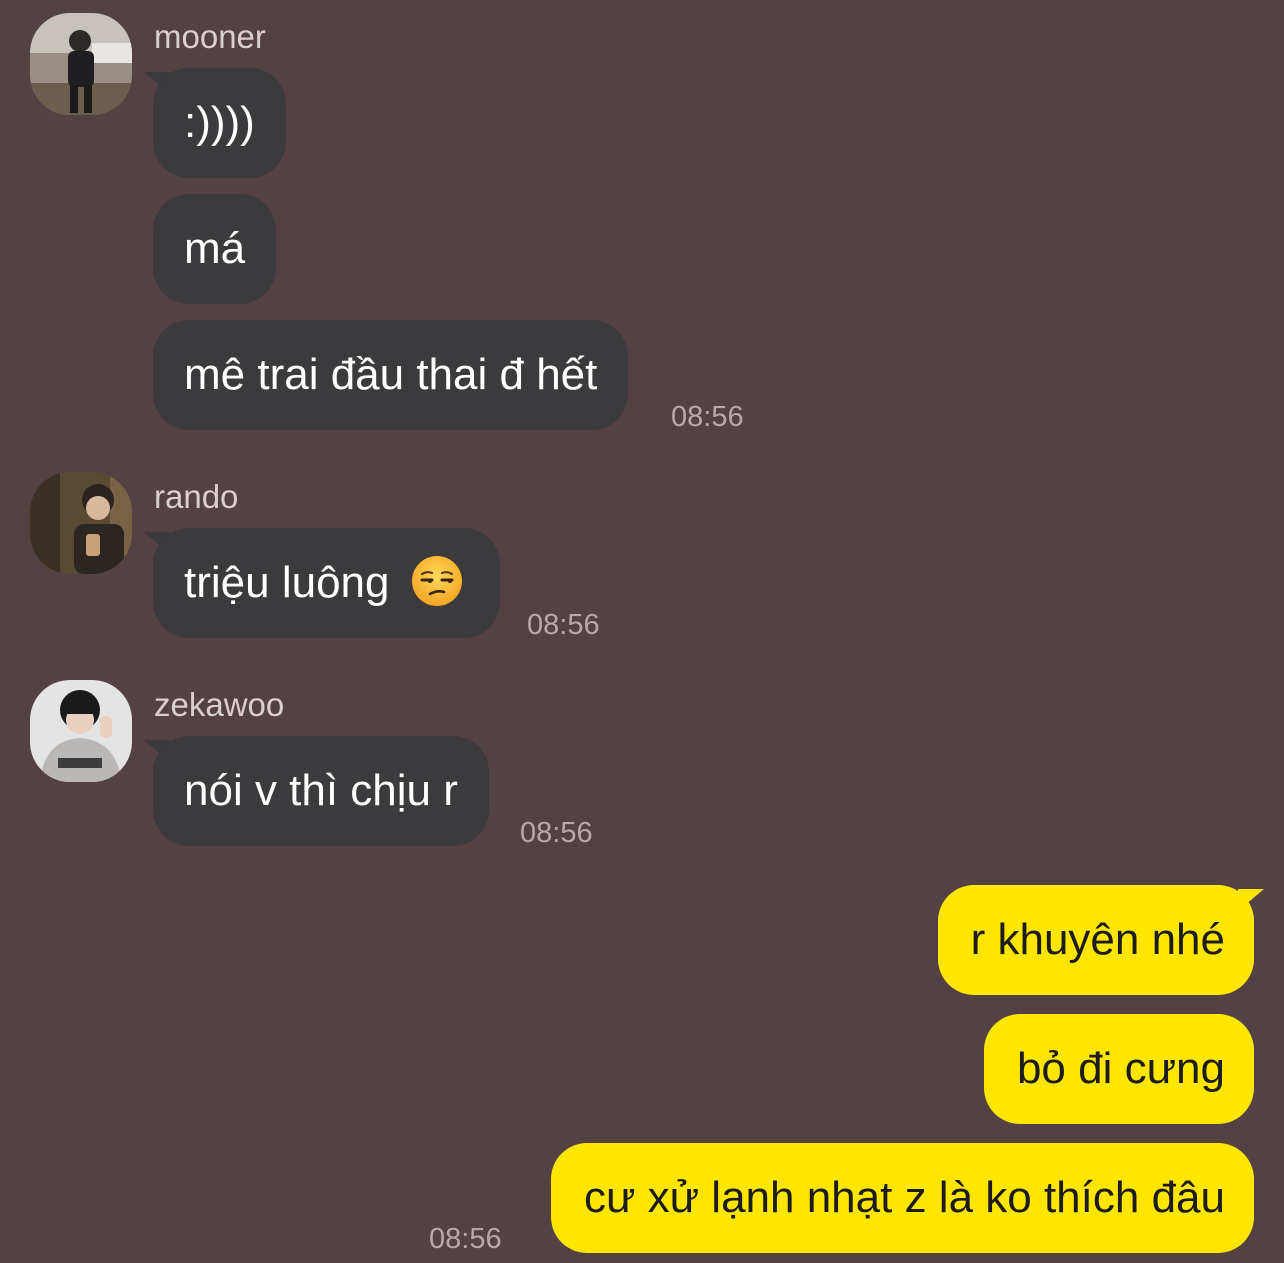 This screenshot has height=1263, width=1284. What do you see at coordinates (321, 791) in the screenshot?
I see `message-bubble: nói v thì chịu r` at bounding box center [321, 791].